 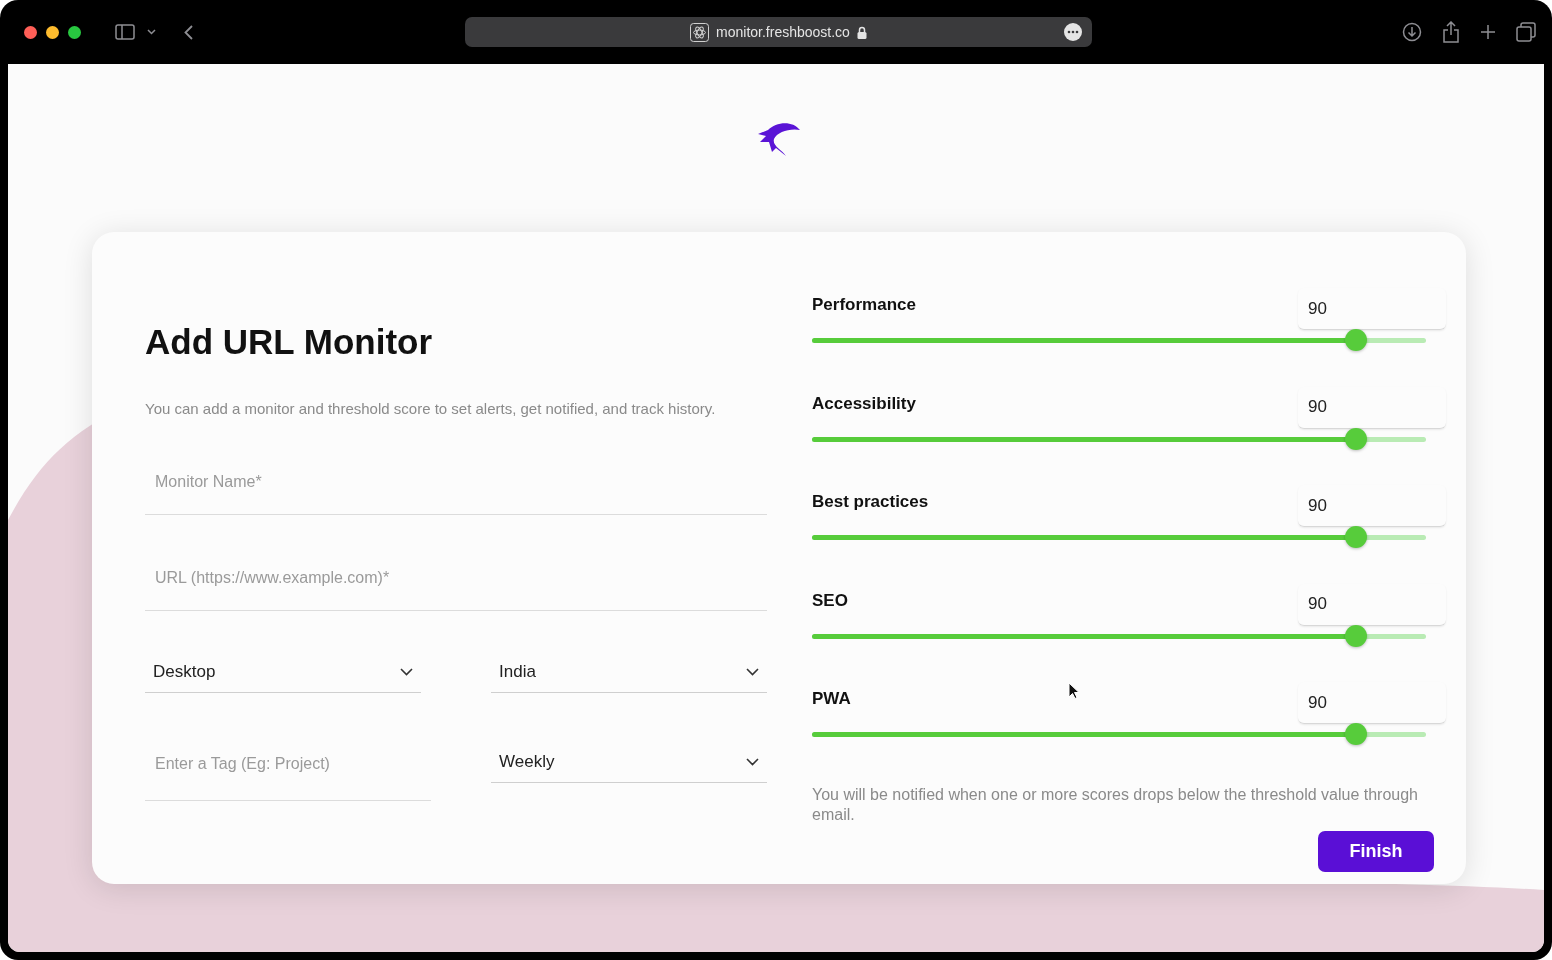 I want to click on address-bar: monitor.freshboost.co, so click(x=778, y=32).